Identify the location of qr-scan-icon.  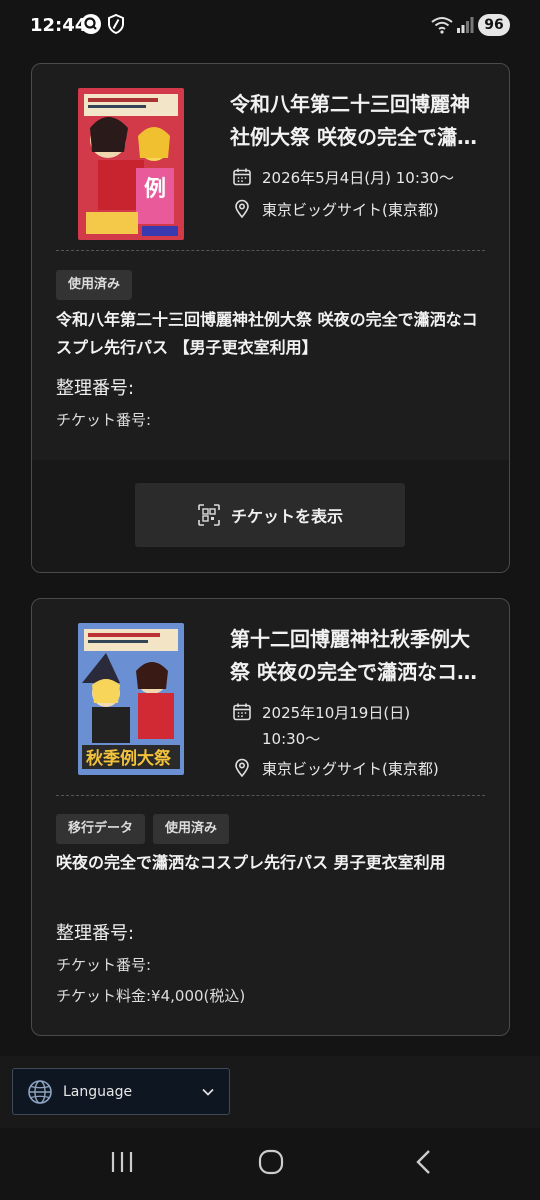
(209, 515).